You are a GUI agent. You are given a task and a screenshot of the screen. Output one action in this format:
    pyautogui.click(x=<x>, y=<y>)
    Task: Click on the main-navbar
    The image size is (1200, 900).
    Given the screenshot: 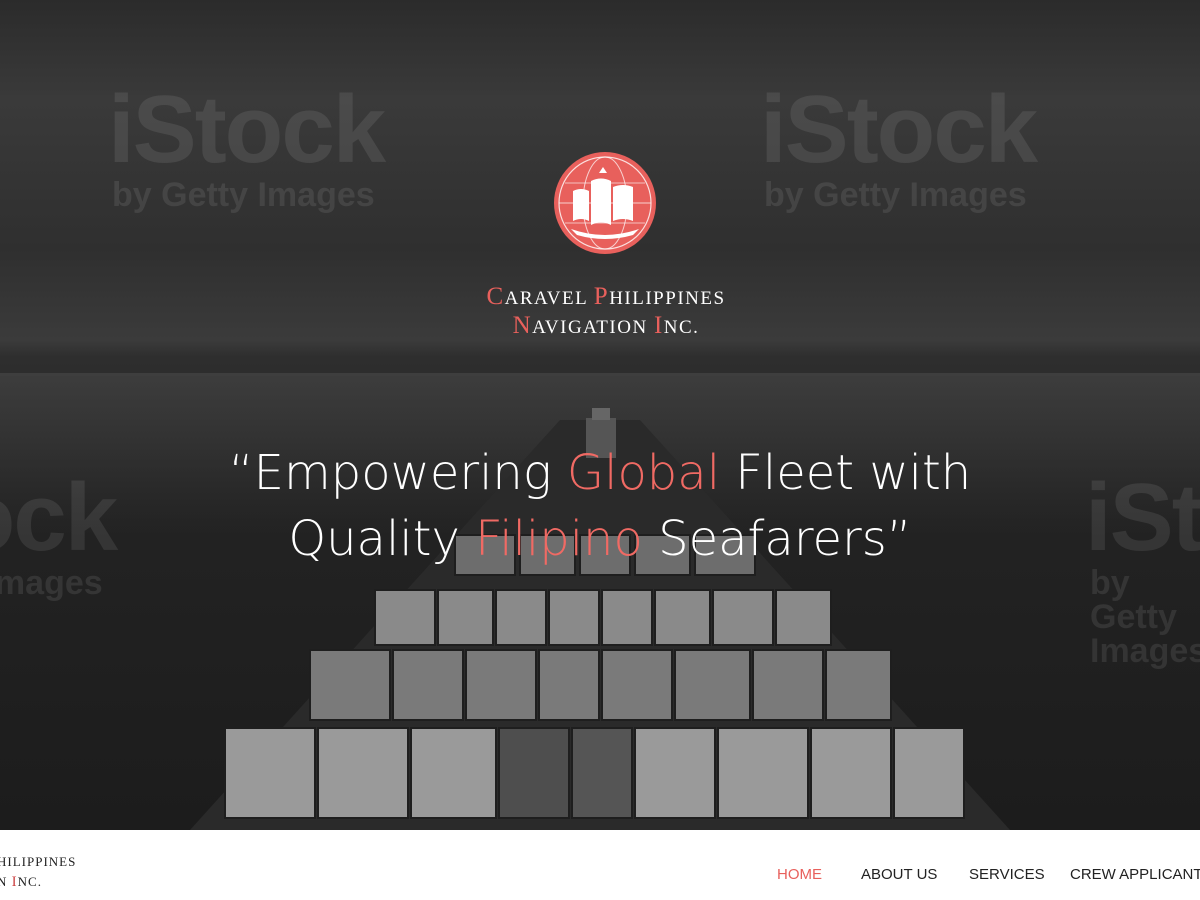 What is the action you would take?
    pyautogui.click(x=600, y=865)
    